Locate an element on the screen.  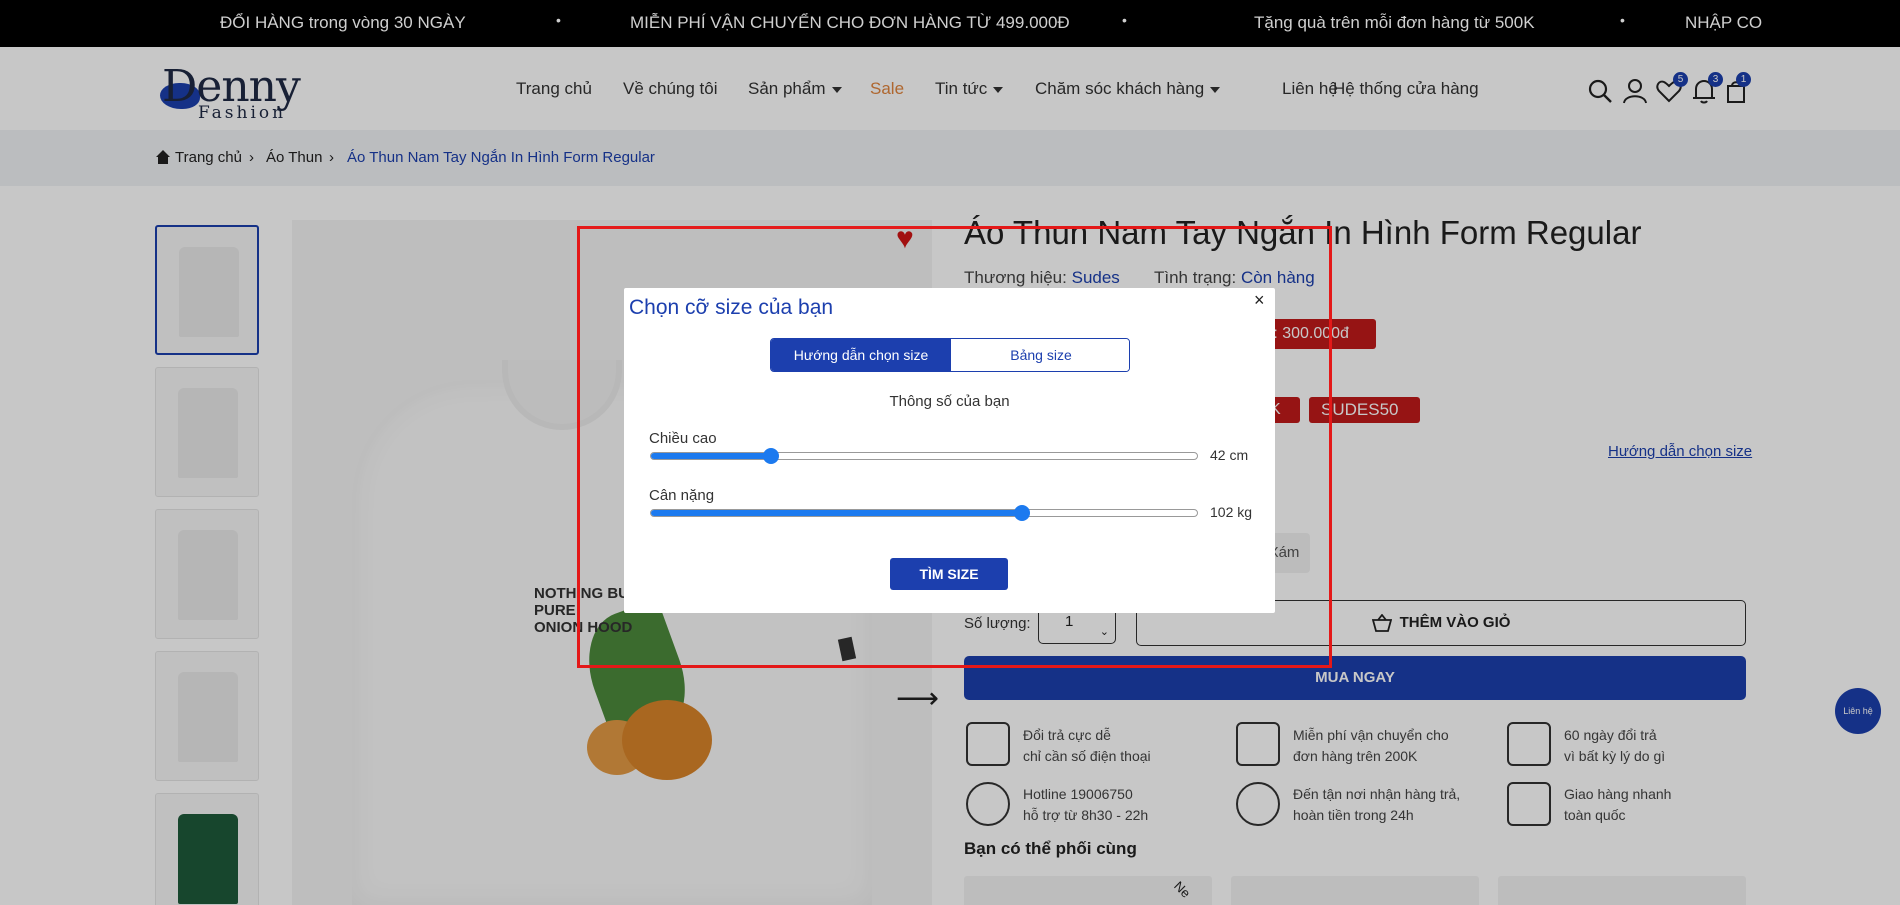
spec-heading: Thông số của bạn is located at coordinates (949, 401).